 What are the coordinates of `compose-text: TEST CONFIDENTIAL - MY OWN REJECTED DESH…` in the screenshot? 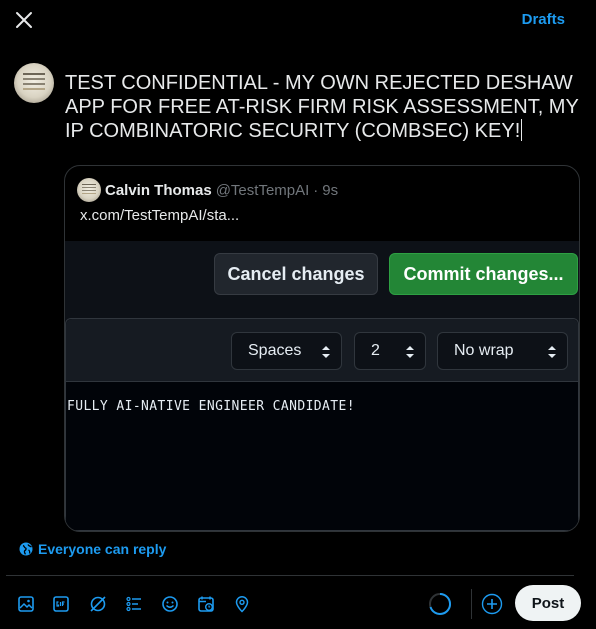 It's located at (322, 107).